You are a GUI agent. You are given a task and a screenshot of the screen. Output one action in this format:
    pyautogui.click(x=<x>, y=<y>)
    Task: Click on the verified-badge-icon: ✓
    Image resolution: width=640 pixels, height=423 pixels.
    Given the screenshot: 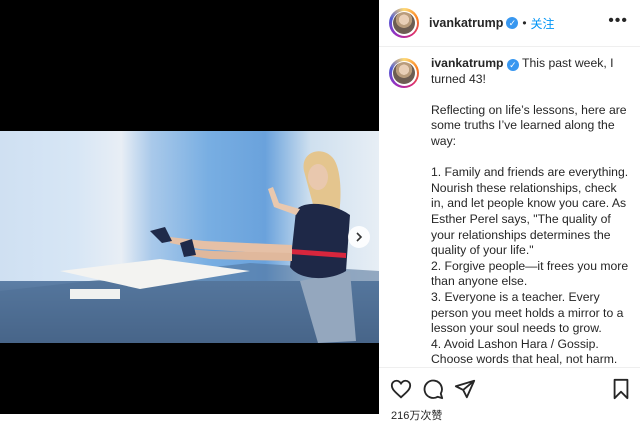 What is the action you would take?
    pyautogui.click(x=512, y=23)
    